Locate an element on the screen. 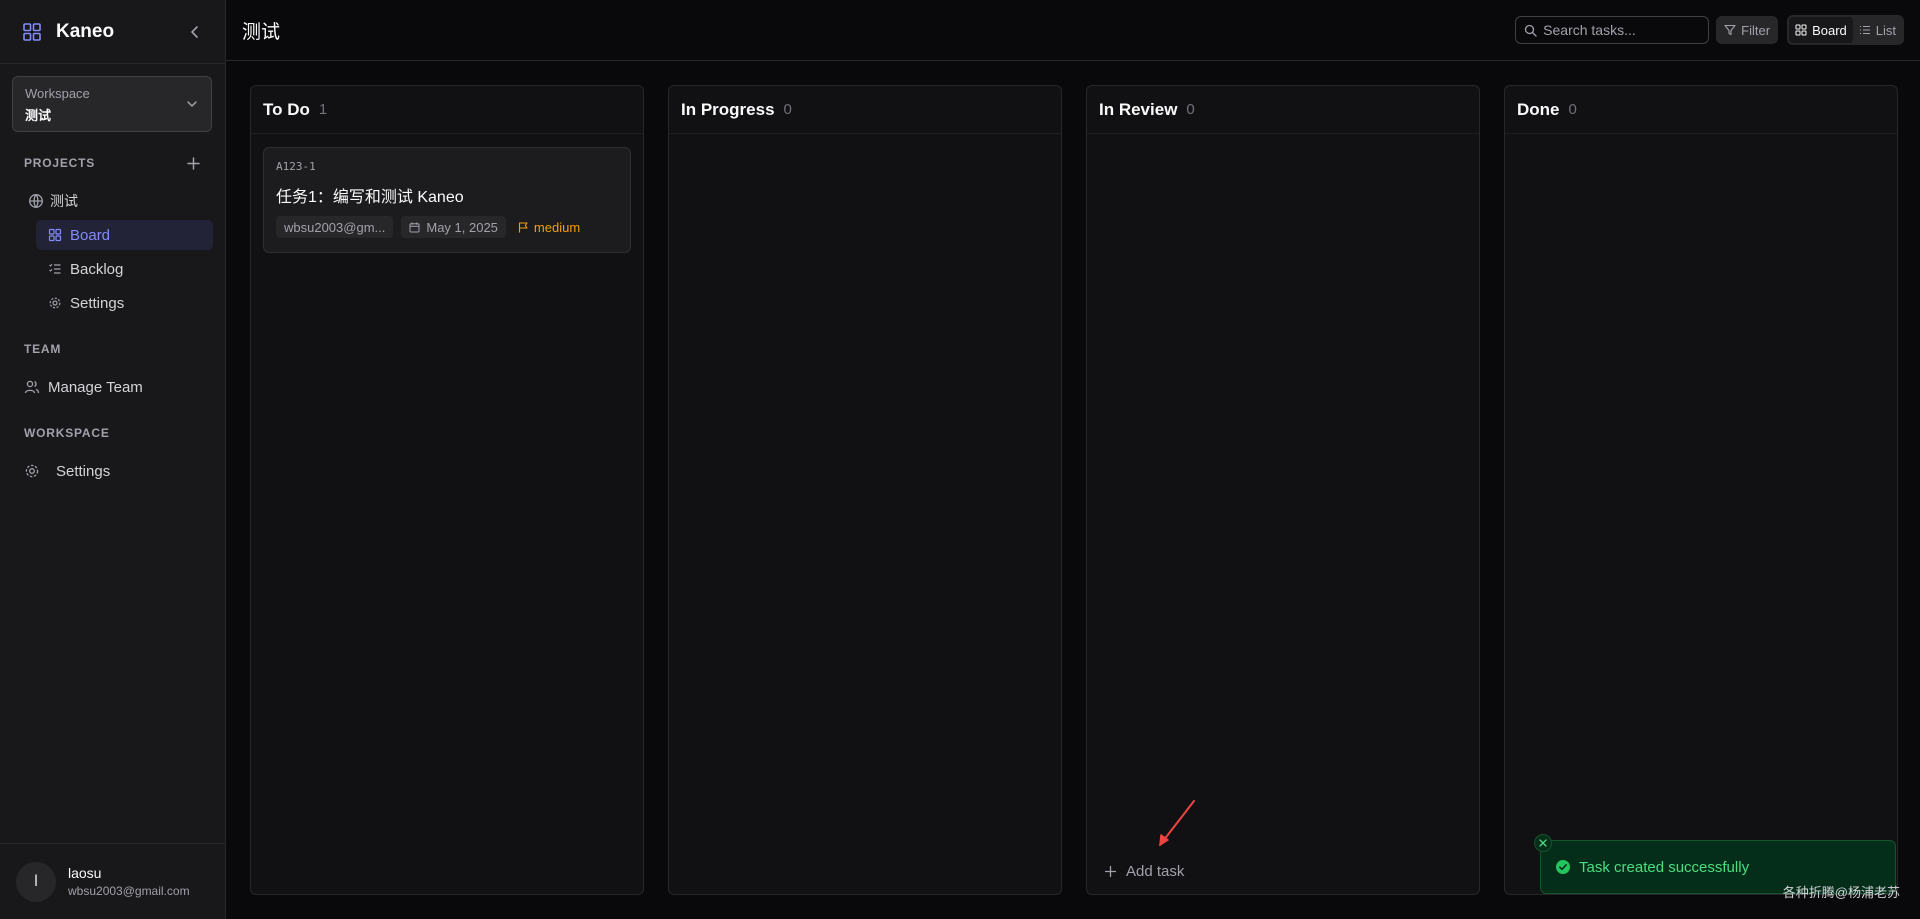 This screenshot has width=1920, height=919. watermark: 各种折腾@杨浦老苏 is located at coordinates (1841, 892).